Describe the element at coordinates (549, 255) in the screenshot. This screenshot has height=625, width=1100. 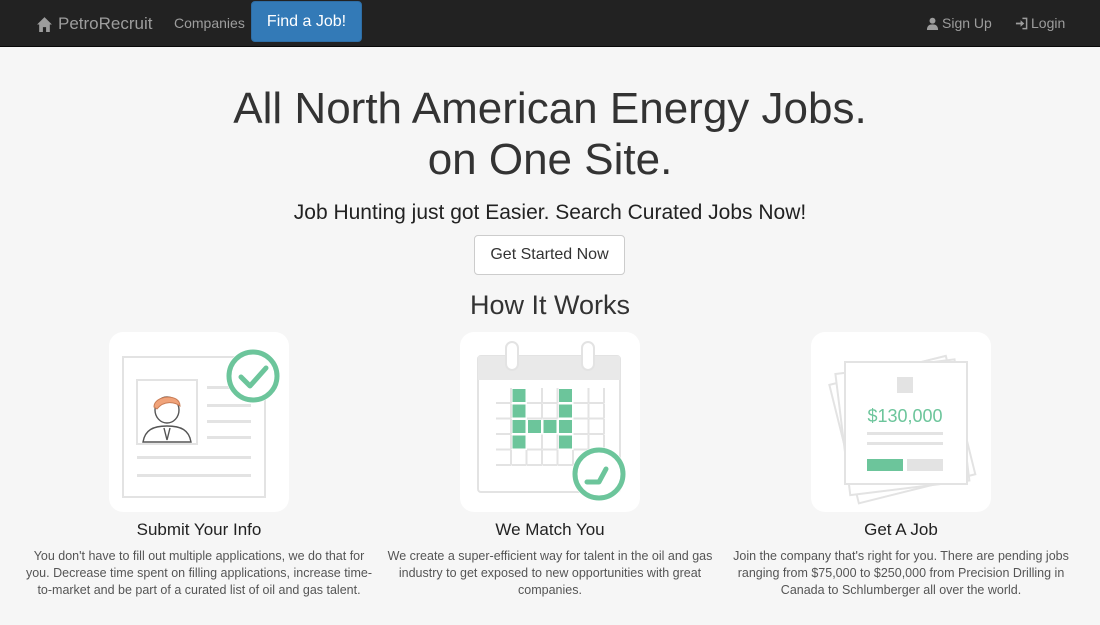
I see `get-started-button: Get Started Now` at that location.